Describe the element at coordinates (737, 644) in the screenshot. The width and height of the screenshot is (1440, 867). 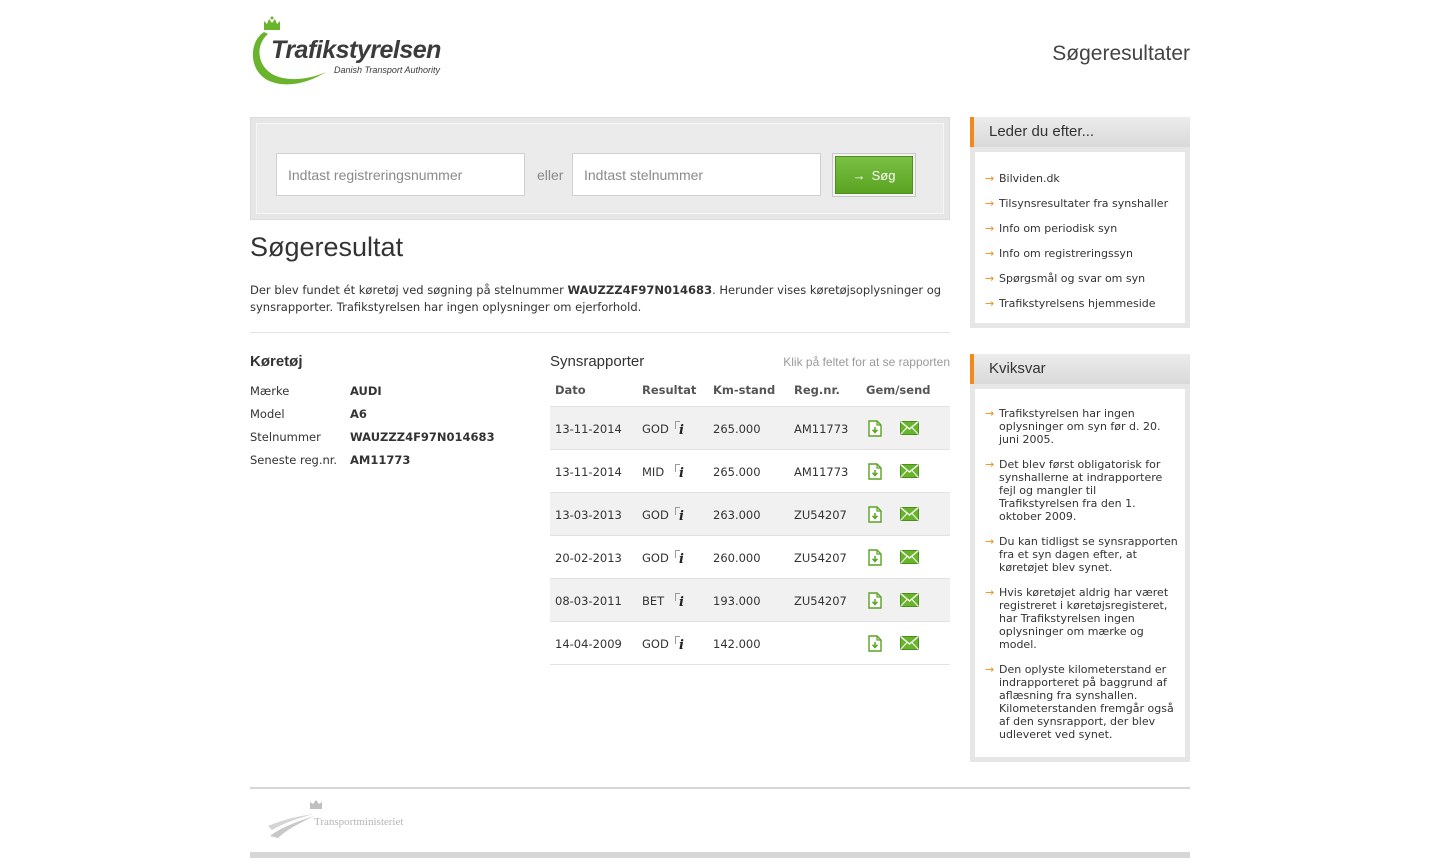
I see `report-km: 142.000` at that location.